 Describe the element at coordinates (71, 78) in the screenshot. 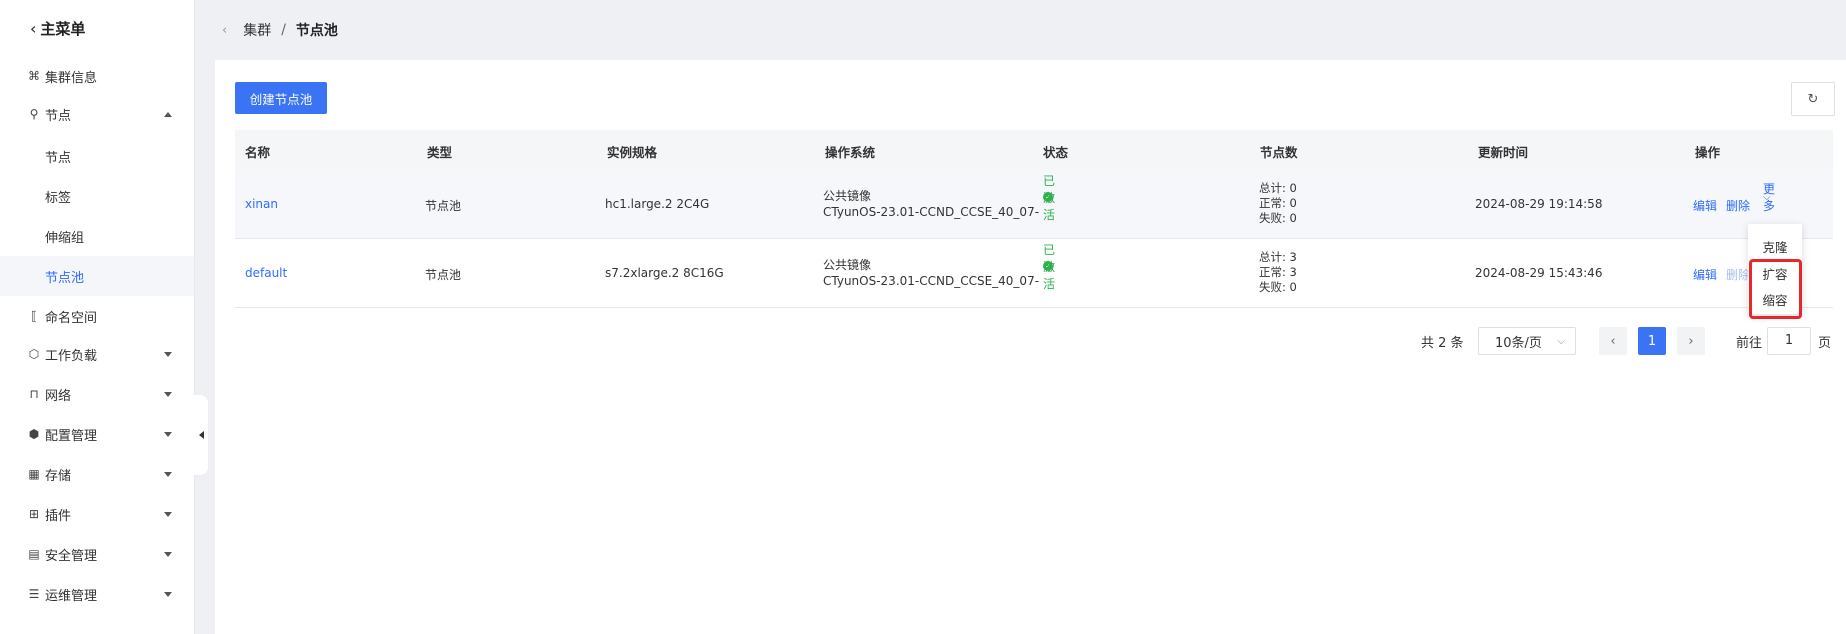

I see `sidebar-item-label: 集群信息` at that location.